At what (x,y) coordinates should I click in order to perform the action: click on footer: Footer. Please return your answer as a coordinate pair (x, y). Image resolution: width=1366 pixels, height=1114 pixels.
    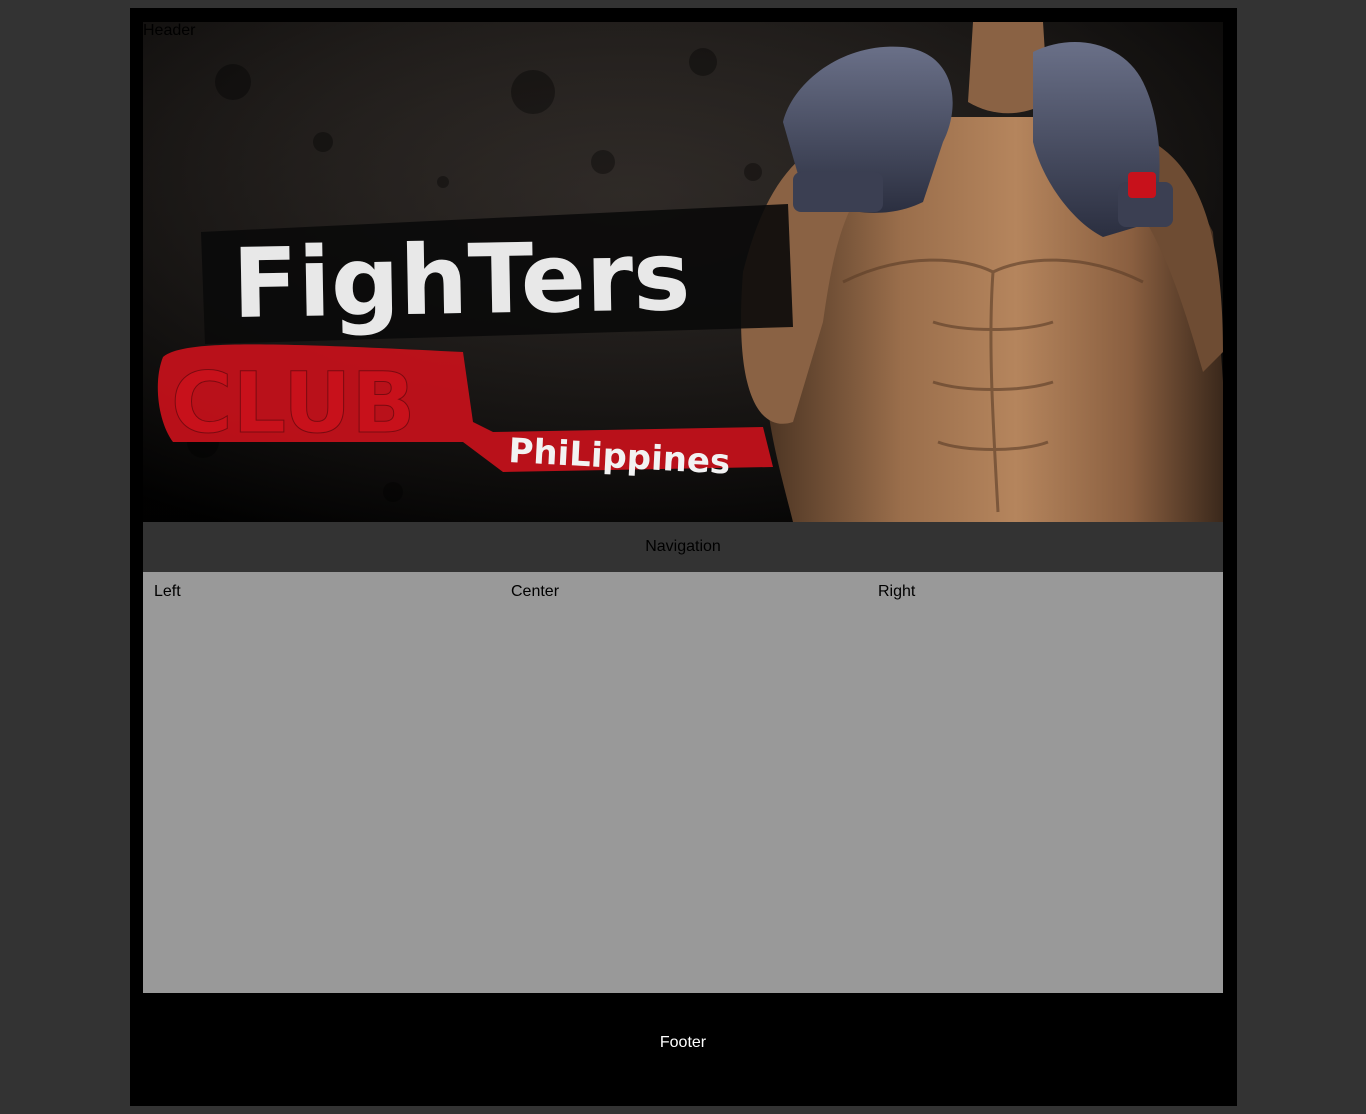
    Looking at the image, I should click on (683, 1043).